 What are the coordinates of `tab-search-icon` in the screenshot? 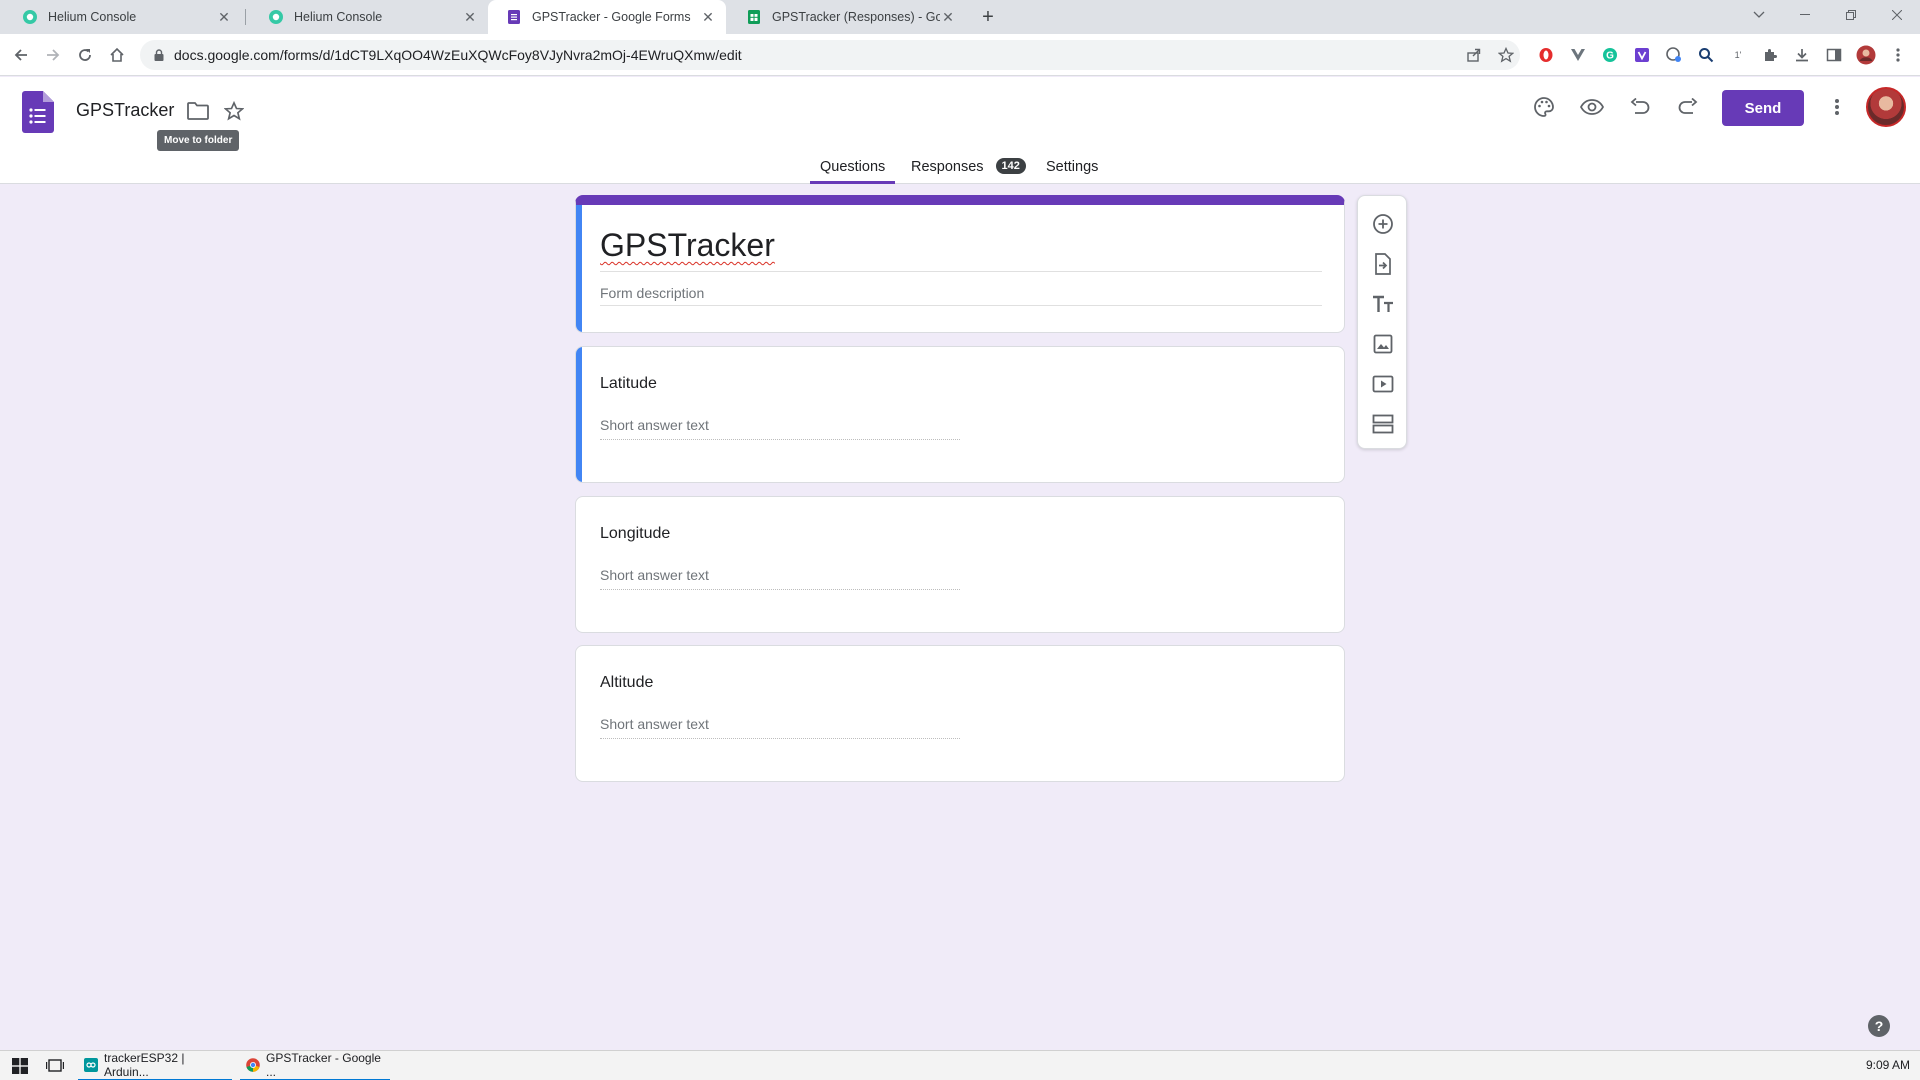 It's located at (1759, 15).